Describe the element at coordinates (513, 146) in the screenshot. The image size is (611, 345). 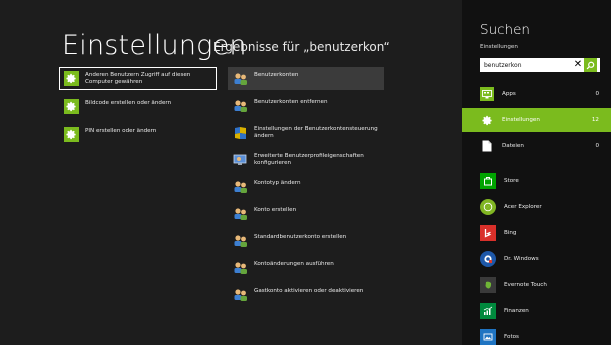
I see `scope-label: Dateien` at that location.